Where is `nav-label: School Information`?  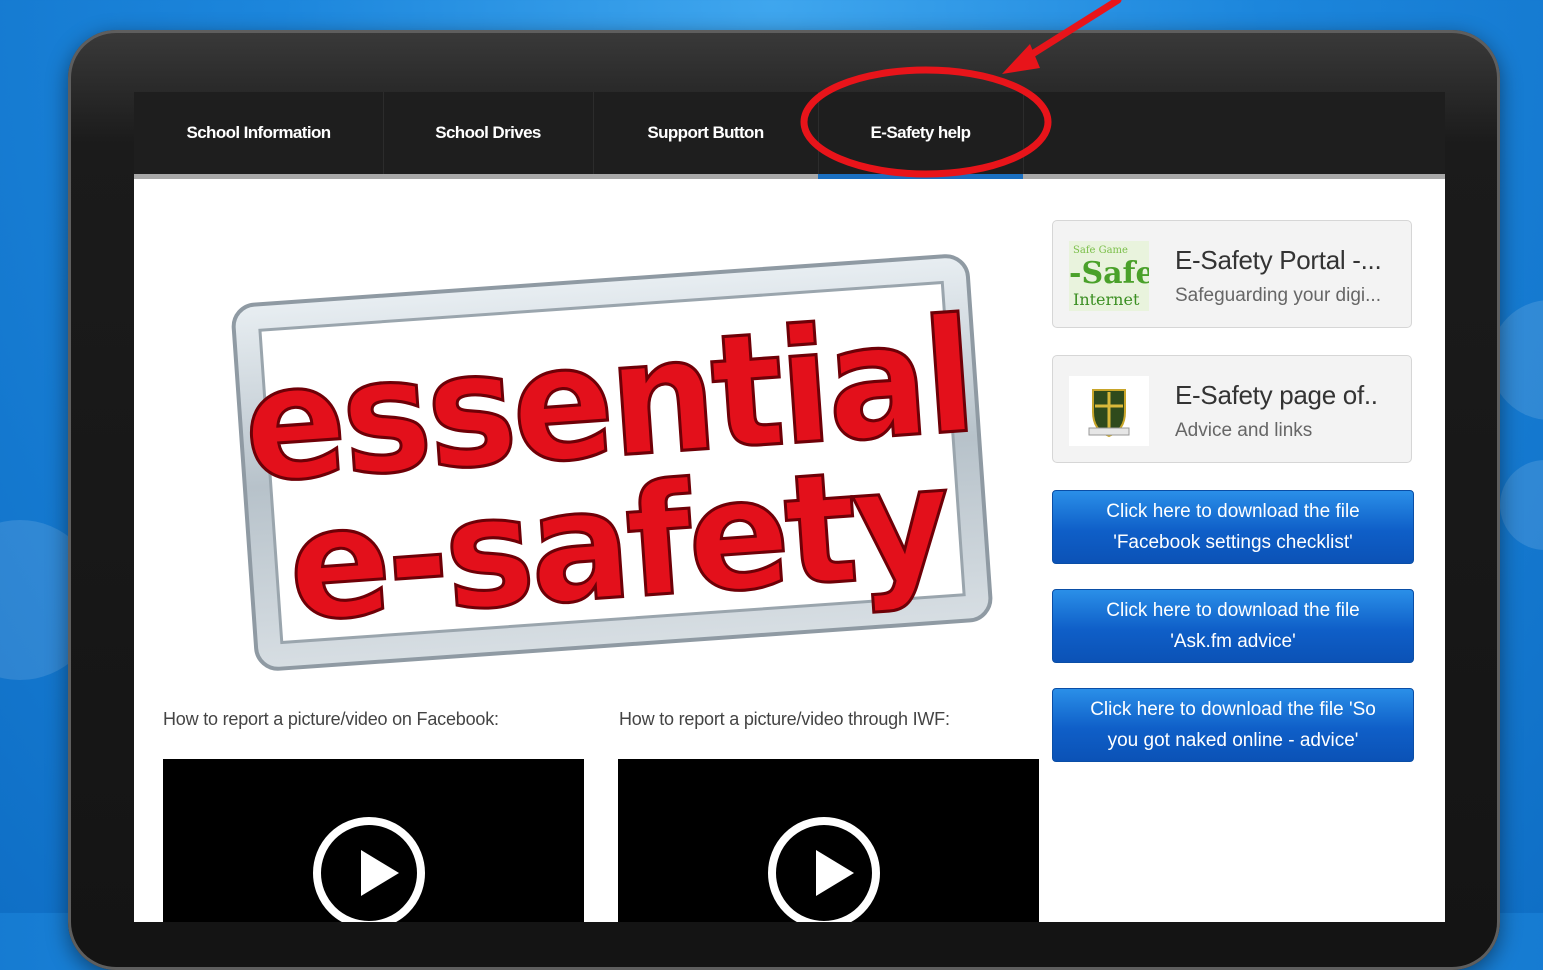
nav-label: School Information is located at coordinates (258, 132).